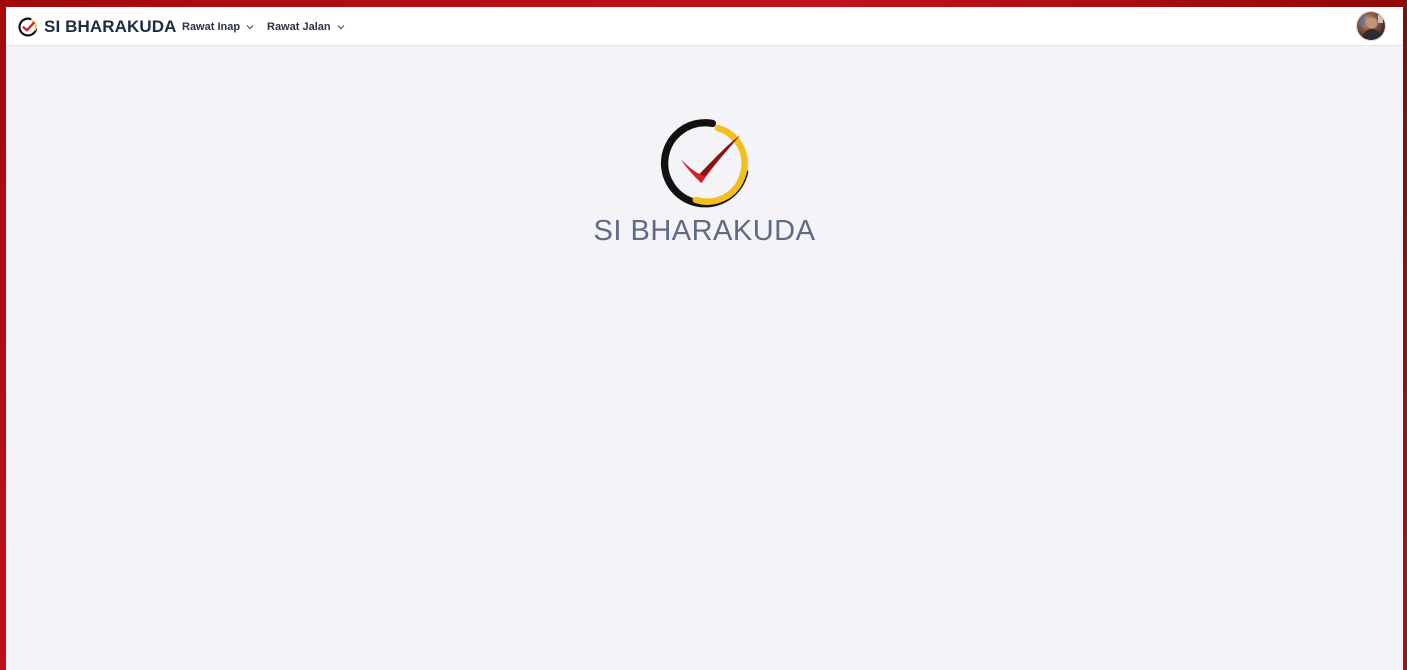 Image resolution: width=1407 pixels, height=670 pixels. What do you see at coordinates (704, 26) in the screenshot?
I see `top-navbar: SI BHARAKUDA Rawat Inap Rawat Jalan` at bounding box center [704, 26].